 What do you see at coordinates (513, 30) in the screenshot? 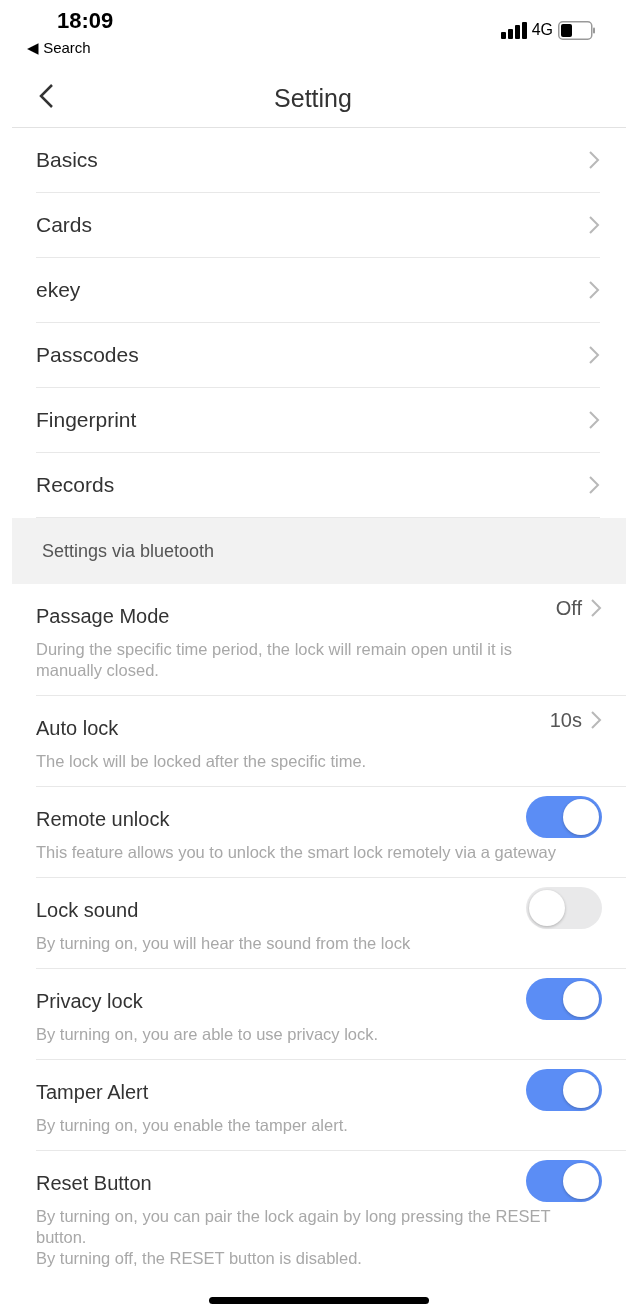
I see `signal-icon` at bounding box center [513, 30].